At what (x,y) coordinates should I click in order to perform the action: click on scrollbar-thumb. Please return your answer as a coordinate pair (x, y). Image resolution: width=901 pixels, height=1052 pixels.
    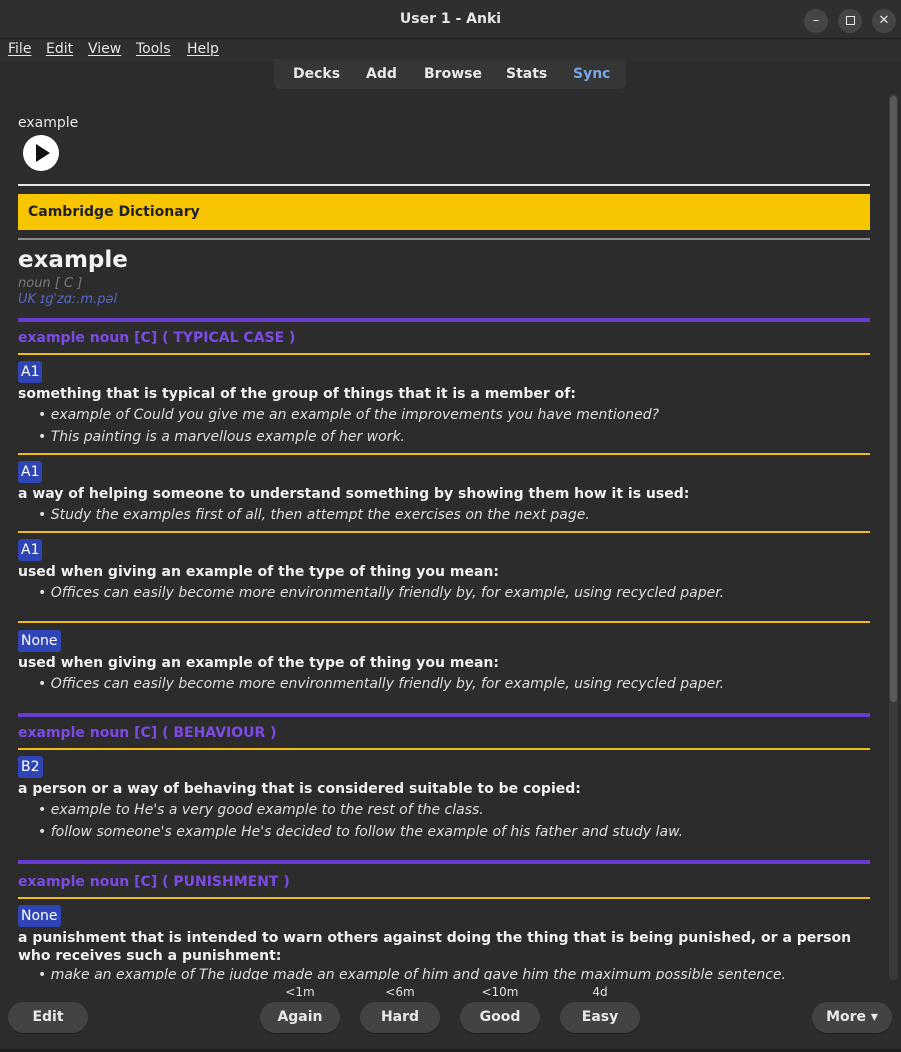
    Looking at the image, I should click on (893, 399).